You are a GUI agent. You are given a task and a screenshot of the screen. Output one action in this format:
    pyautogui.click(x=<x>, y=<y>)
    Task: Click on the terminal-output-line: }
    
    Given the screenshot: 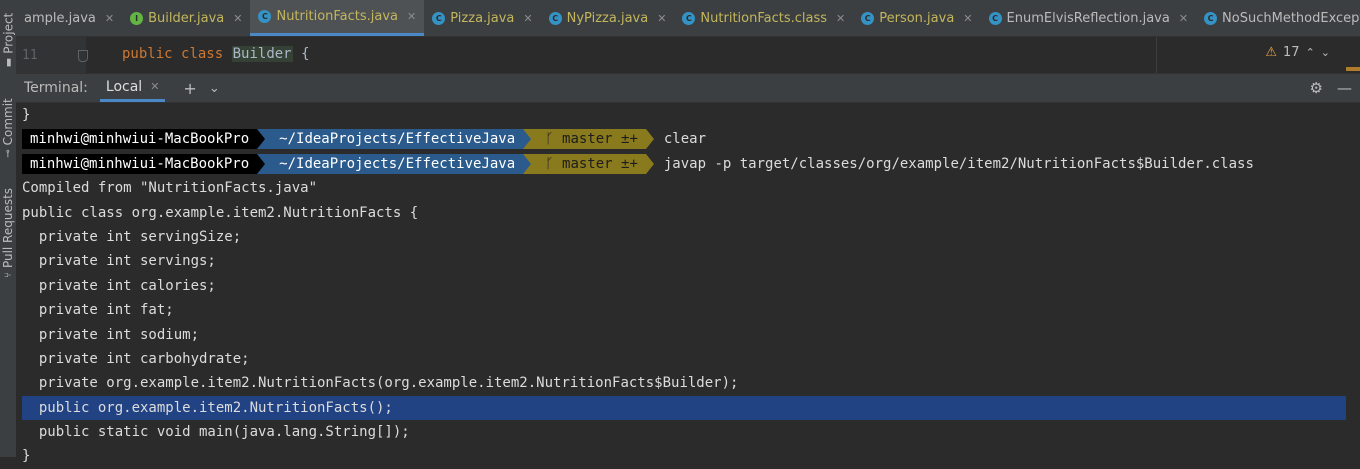 What is the action you would take?
    pyautogui.click(x=26, y=115)
    